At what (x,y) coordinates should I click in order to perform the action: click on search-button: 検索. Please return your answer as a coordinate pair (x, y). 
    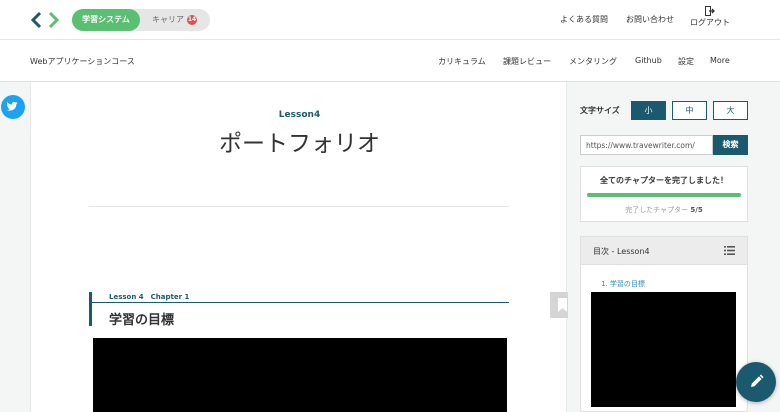
    Looking at the image, I should click on (730, 145).